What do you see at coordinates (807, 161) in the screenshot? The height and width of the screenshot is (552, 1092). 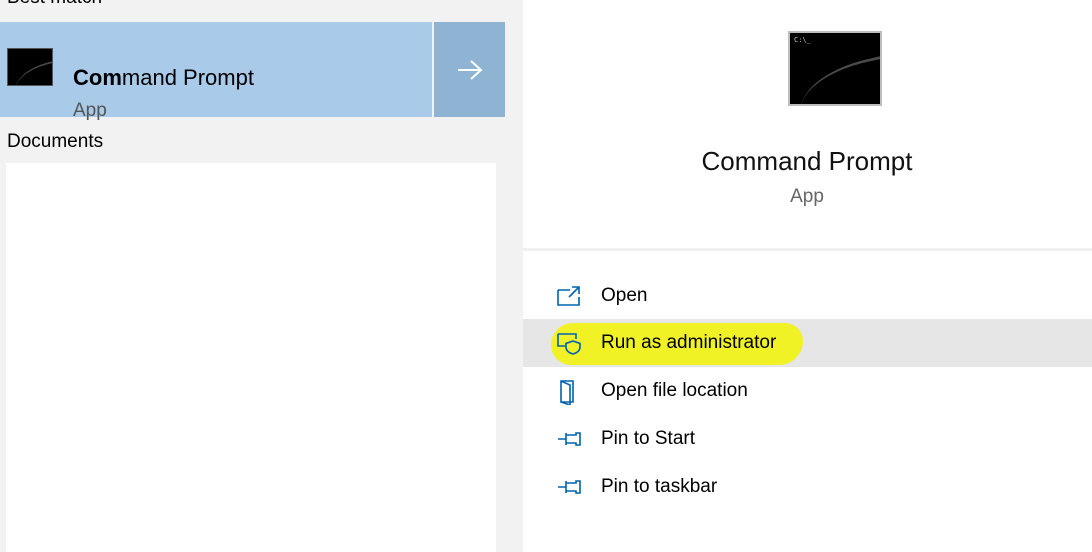 I see `app-title: Command Prompt` at bounding box center [807, 161].